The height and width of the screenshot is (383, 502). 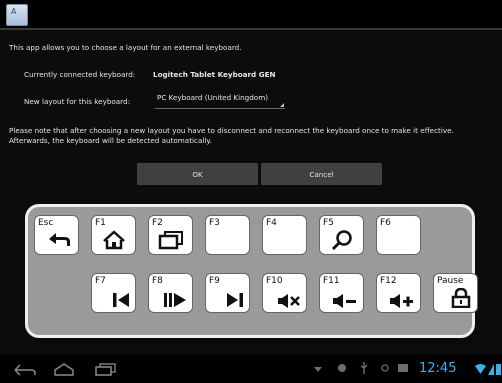 I want to click on key-label: Esc, so click(x=46, y=223).